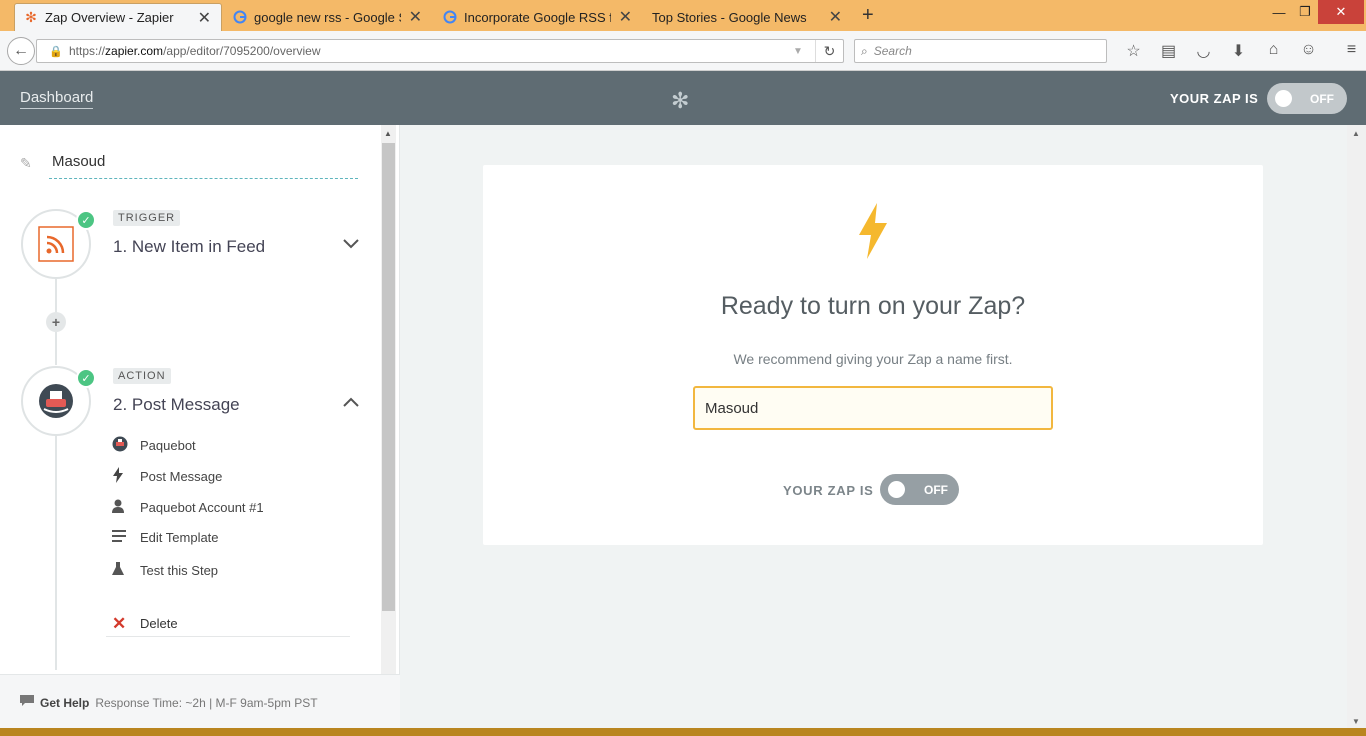  What do you see at coordinates (56, 535) in the screenshot?
I see `step-connector-line` at bounding box center [56, 535].